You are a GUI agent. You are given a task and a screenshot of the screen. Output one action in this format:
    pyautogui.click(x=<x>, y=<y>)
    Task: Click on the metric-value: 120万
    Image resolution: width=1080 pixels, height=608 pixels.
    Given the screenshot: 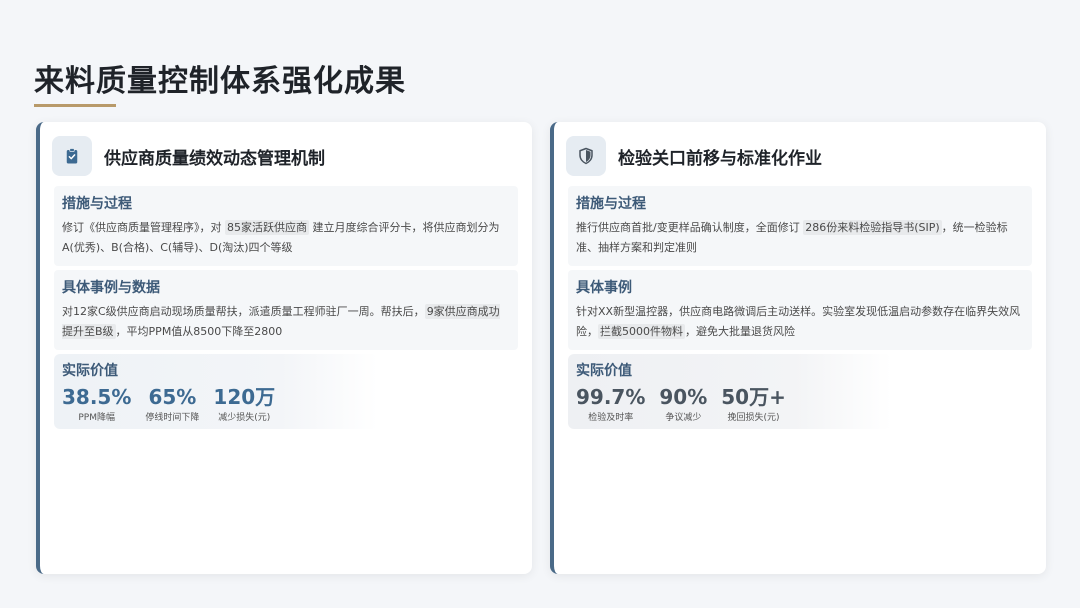 What is the action you would take?
    pyautogui.click(x=244, y=397)
    